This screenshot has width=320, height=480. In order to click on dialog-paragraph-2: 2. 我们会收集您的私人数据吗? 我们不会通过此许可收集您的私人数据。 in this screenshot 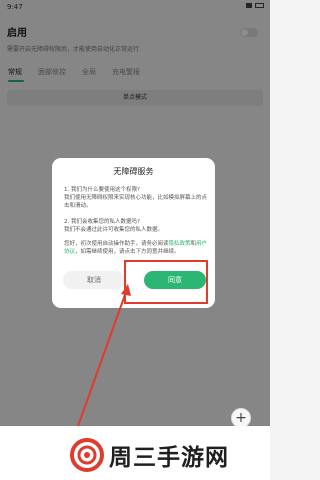, I will do `click(114, 226)`.